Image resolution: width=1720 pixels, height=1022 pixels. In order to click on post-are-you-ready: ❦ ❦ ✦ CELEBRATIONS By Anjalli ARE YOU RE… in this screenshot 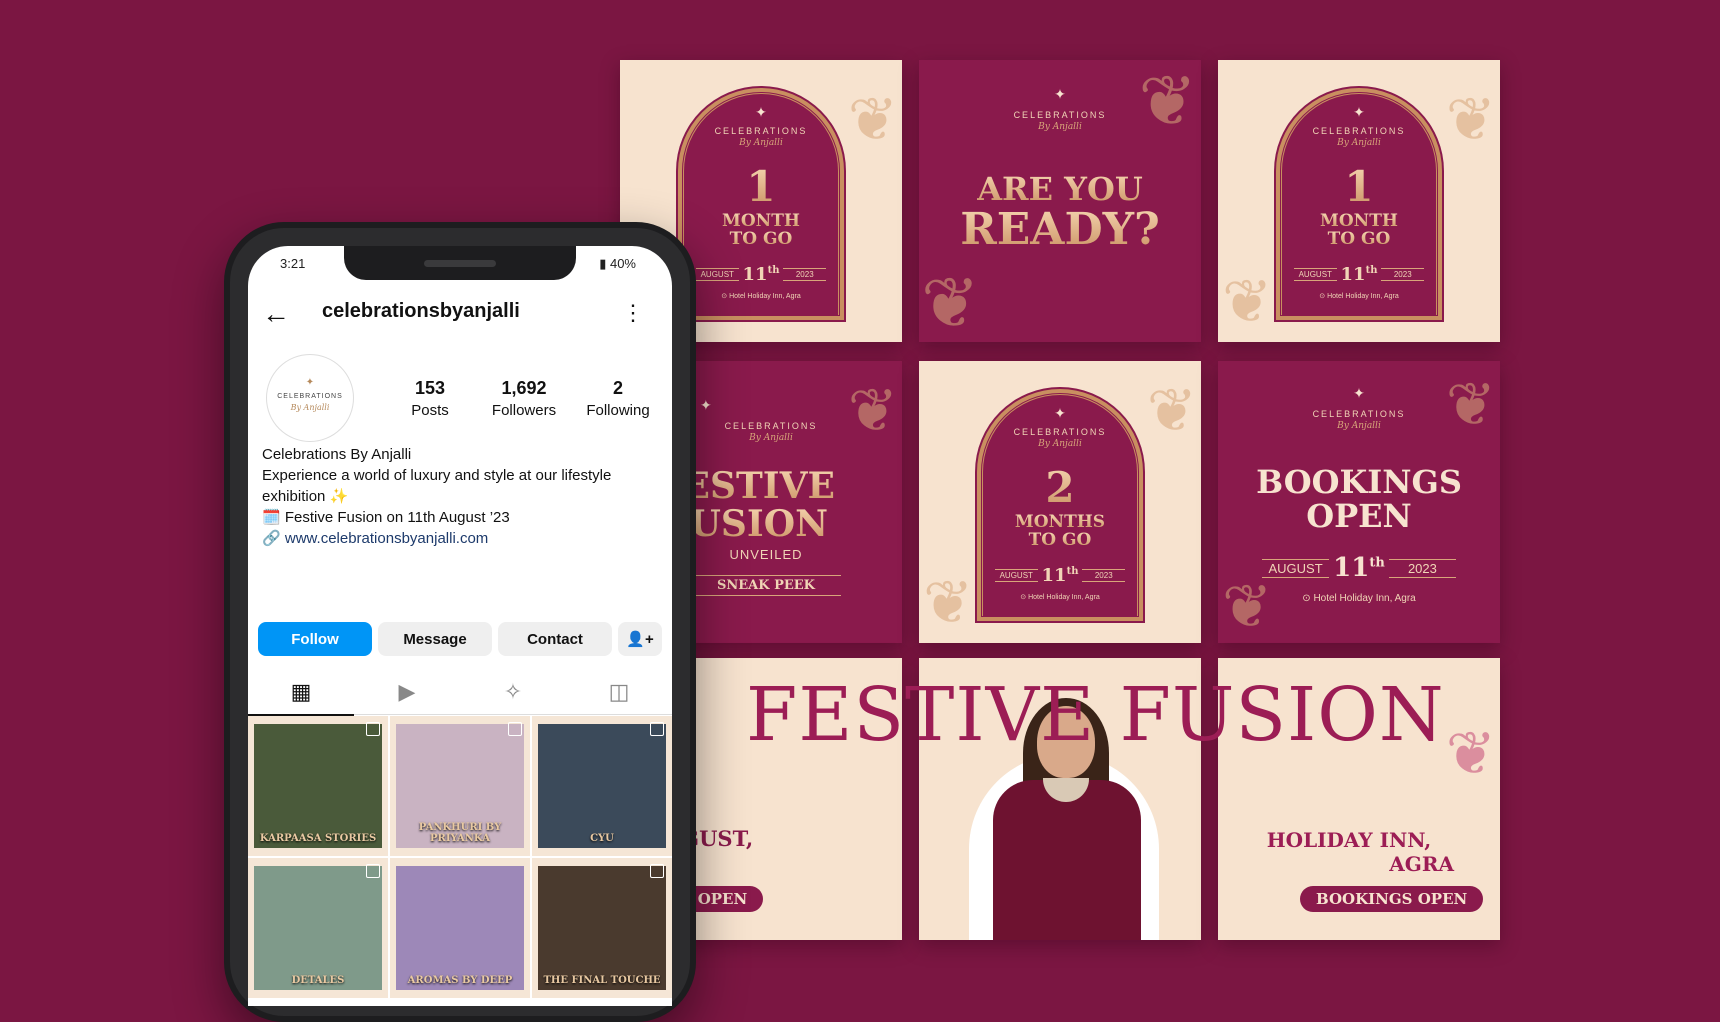, I will do `click(1060, 201)`.